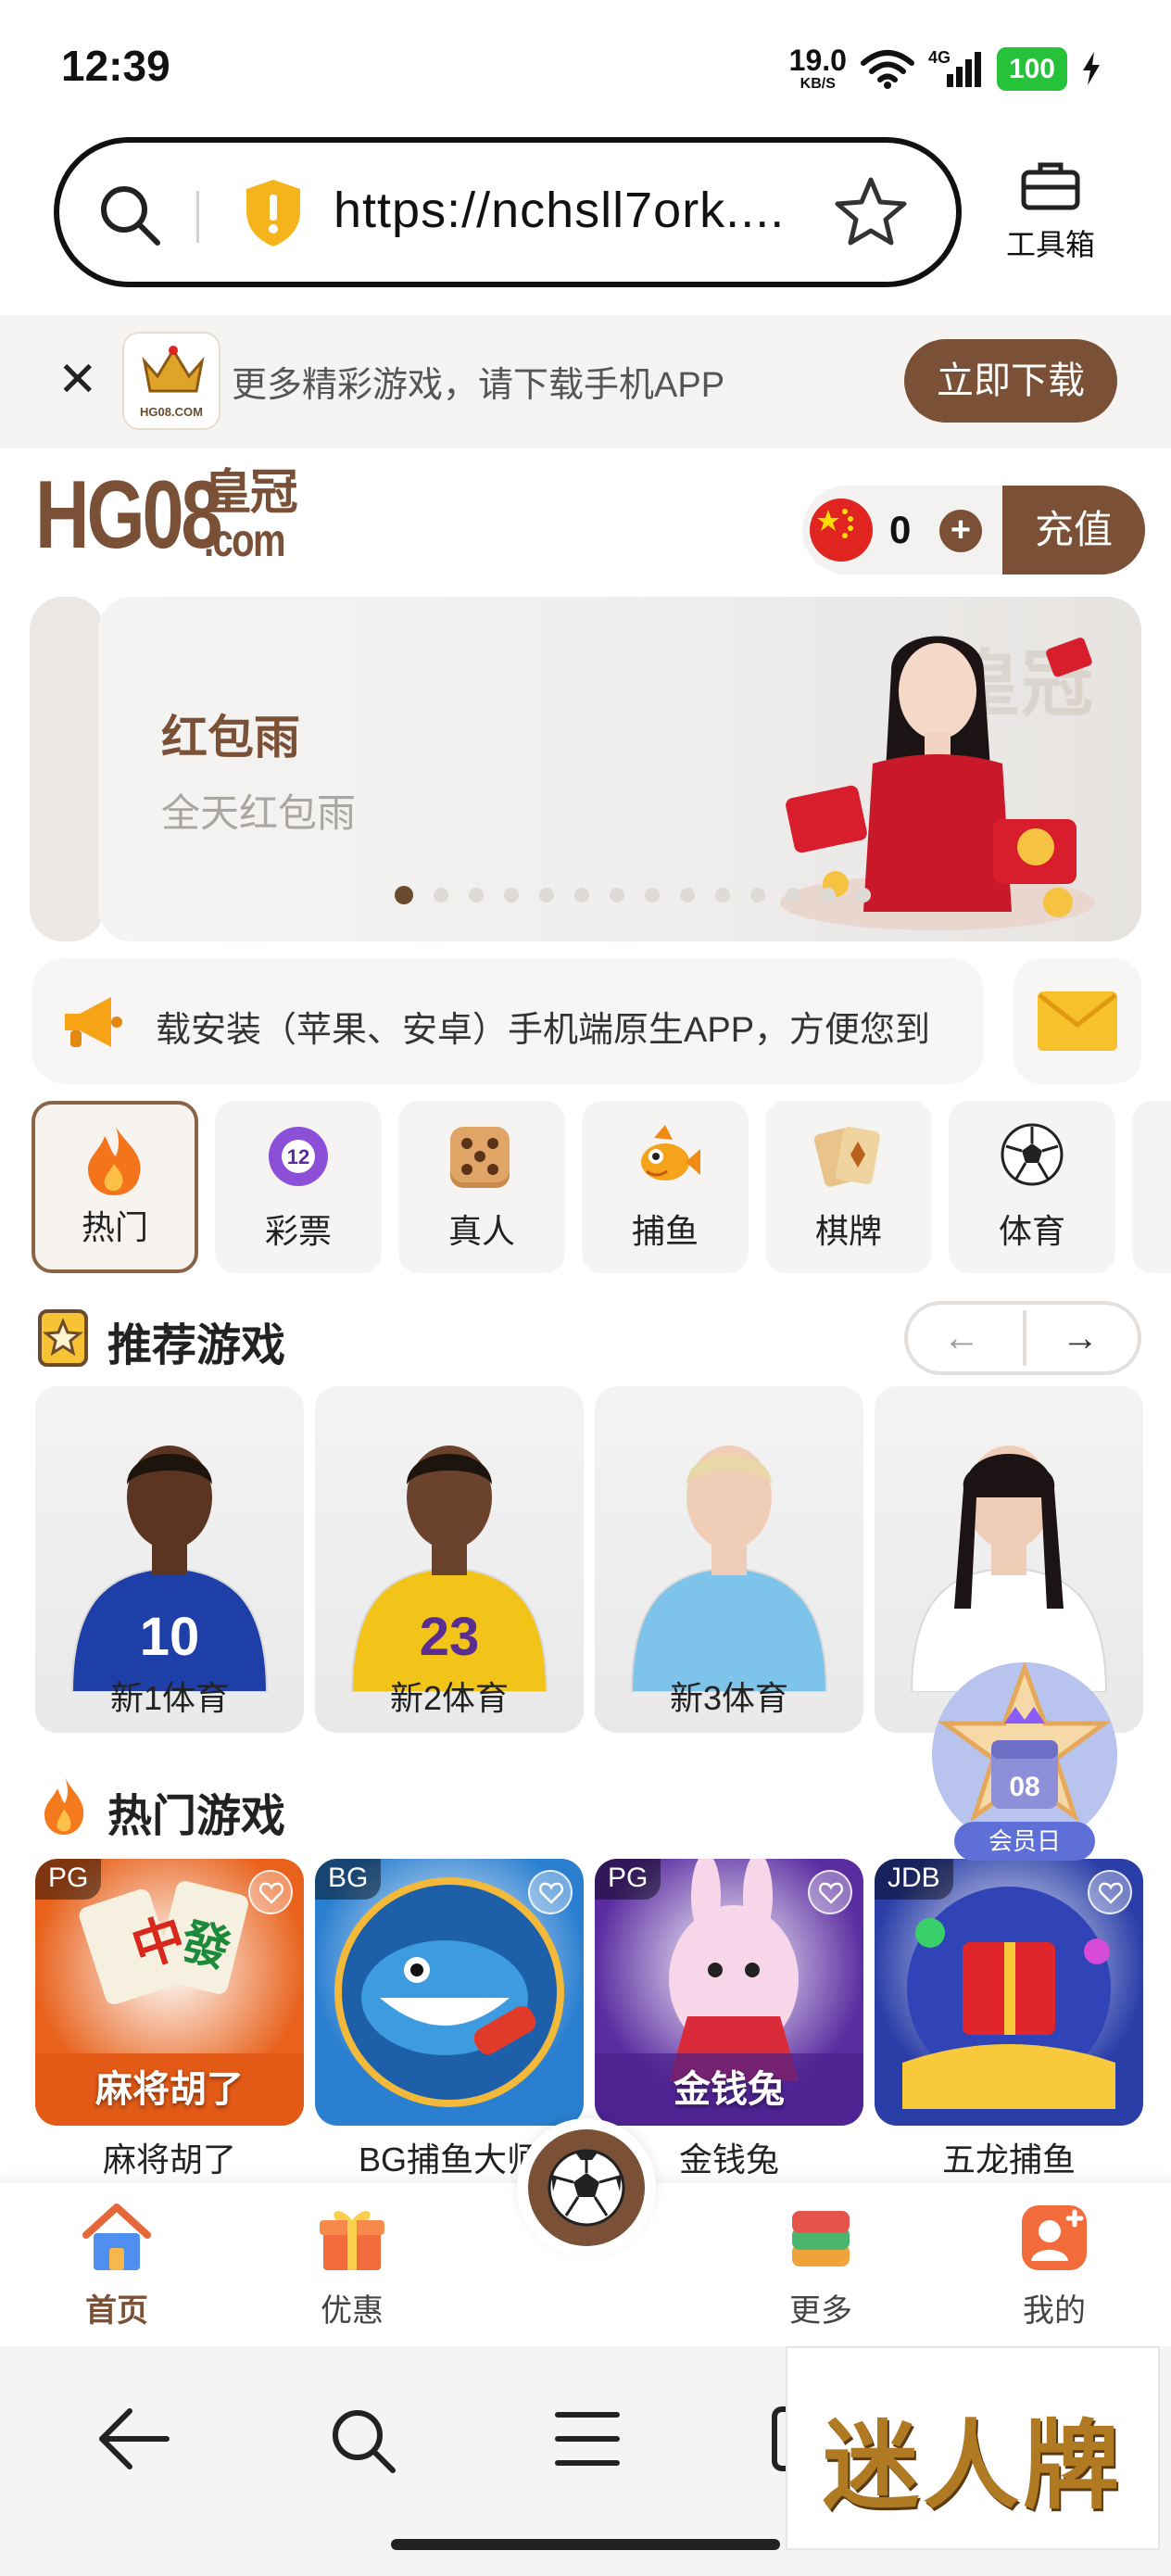  I want to click on hot-game-card: 中發 PG 麻将胡了, so click(170, 1993).